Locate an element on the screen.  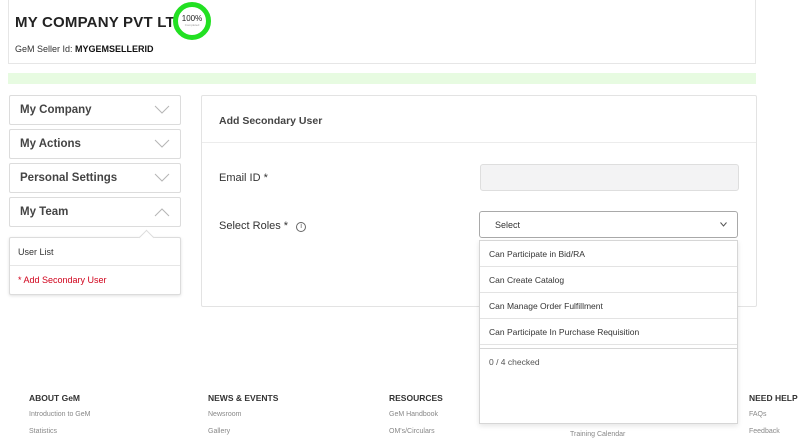
seller-id: GeM Seller Id: MYGEMSELLERID is located at coordinates (84, 49).